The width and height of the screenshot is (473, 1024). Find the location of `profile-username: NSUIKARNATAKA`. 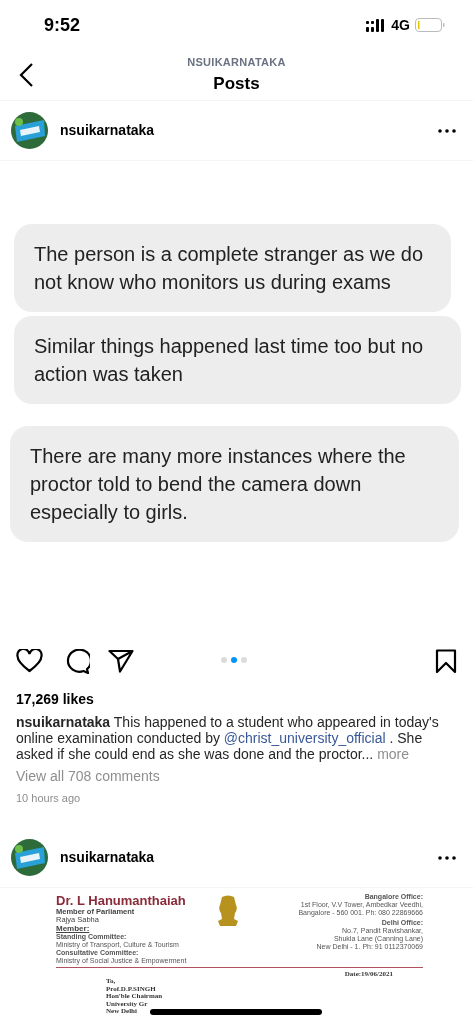

profile-username: NSUIKARNATAKA is located at coordinates (236, 62).